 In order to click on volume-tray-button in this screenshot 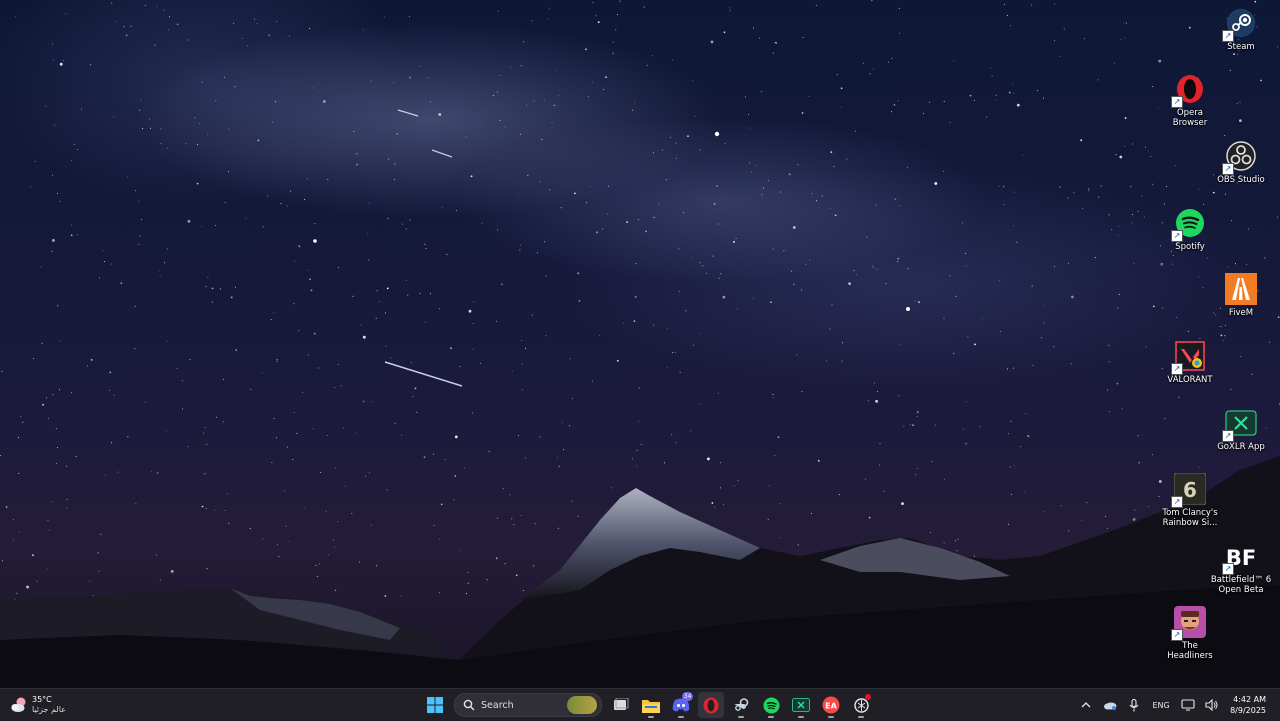, I will do `click(1212, 705)`.